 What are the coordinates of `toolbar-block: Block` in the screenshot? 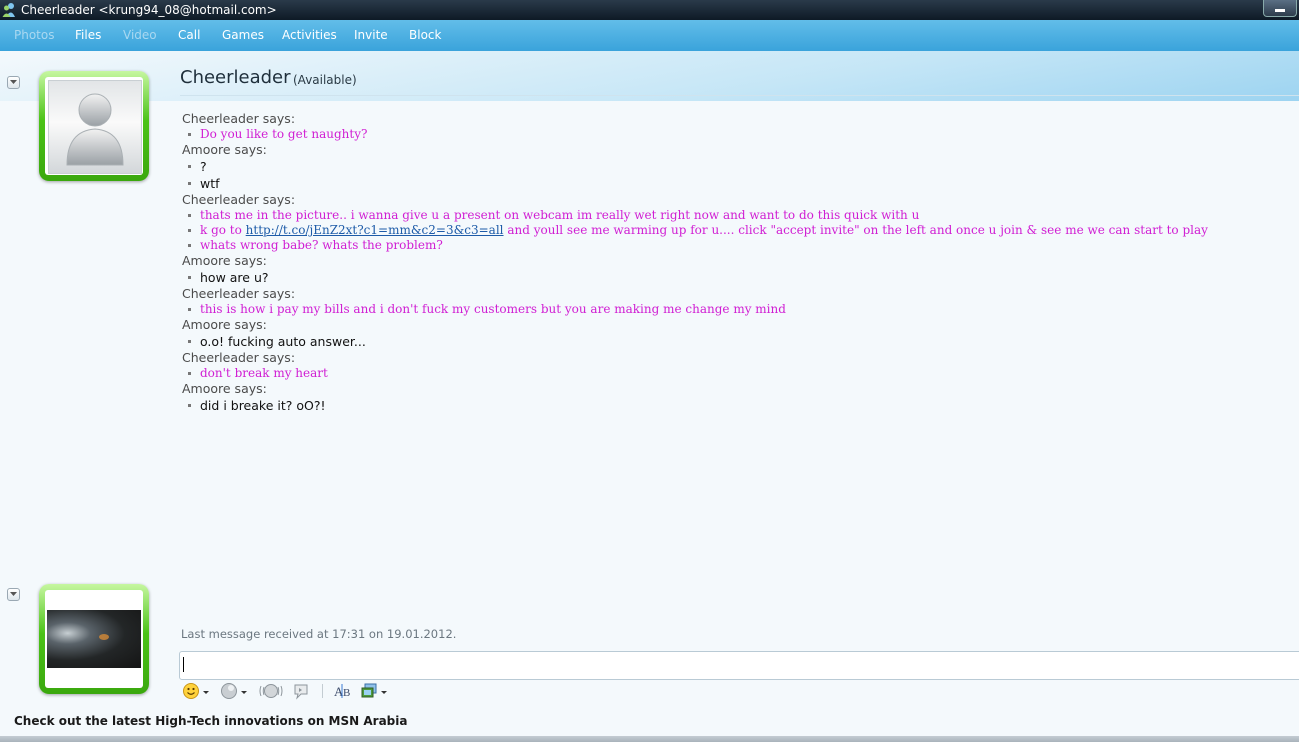 It's located at (425, 35).